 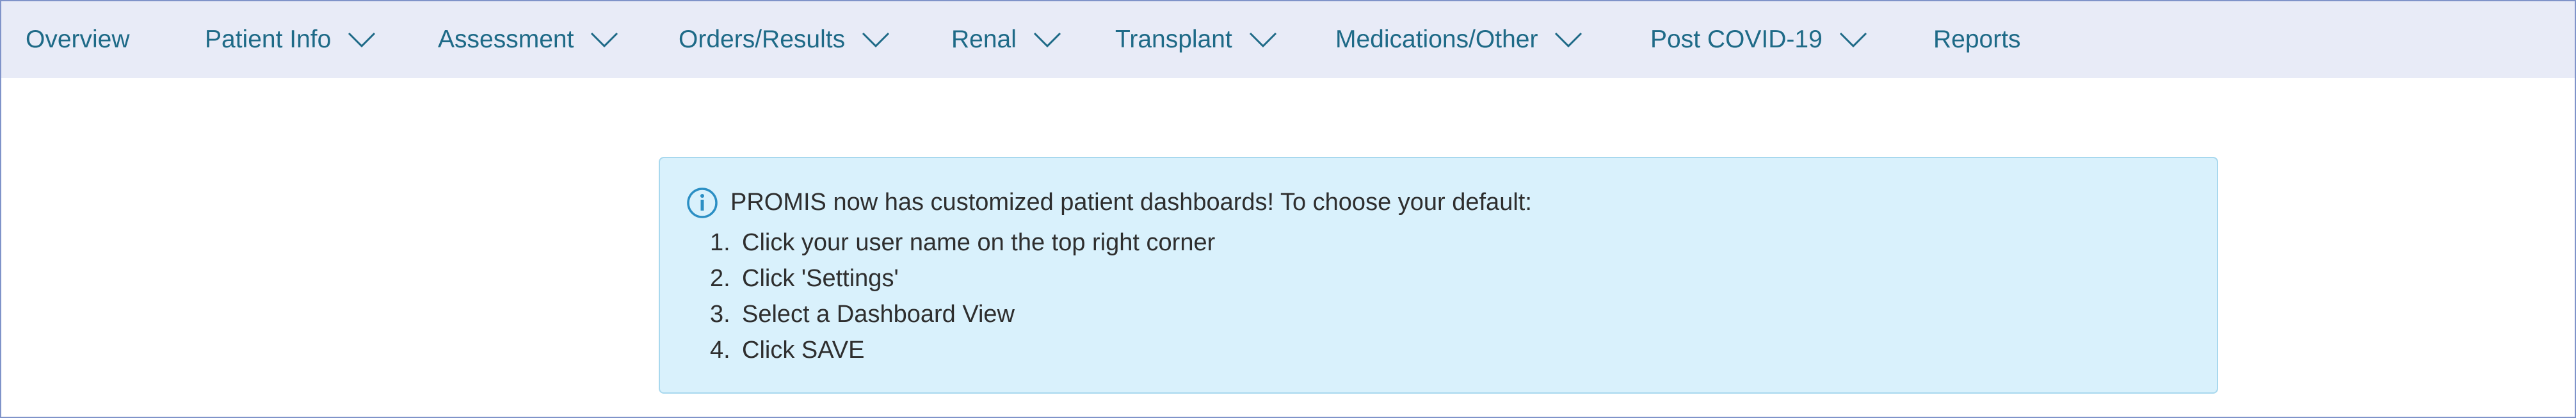 I want to click on nav-item-medications-other: Medications/Other, so click(x=1458, y=39).